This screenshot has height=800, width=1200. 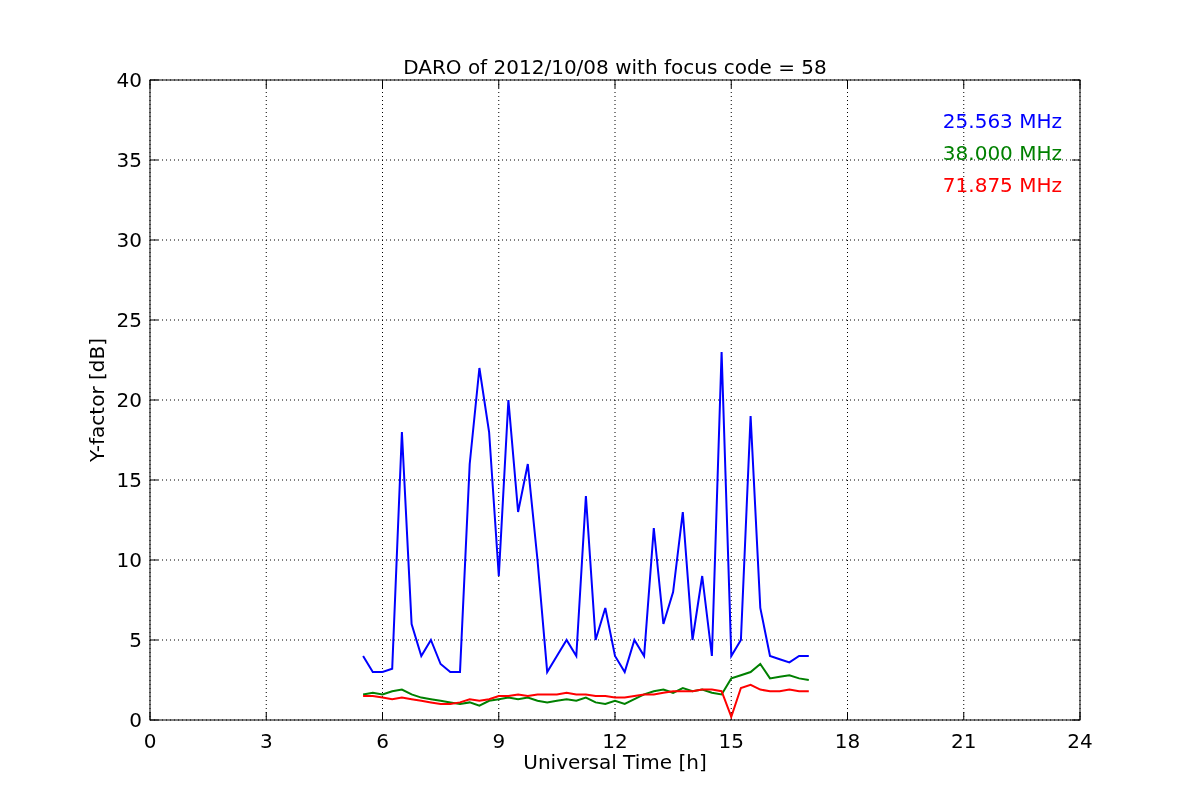 What do you see at coordinates (1080, 741) in the screenshot?
I see `x-tick-label: 24` at bounding box center [1080, 741].